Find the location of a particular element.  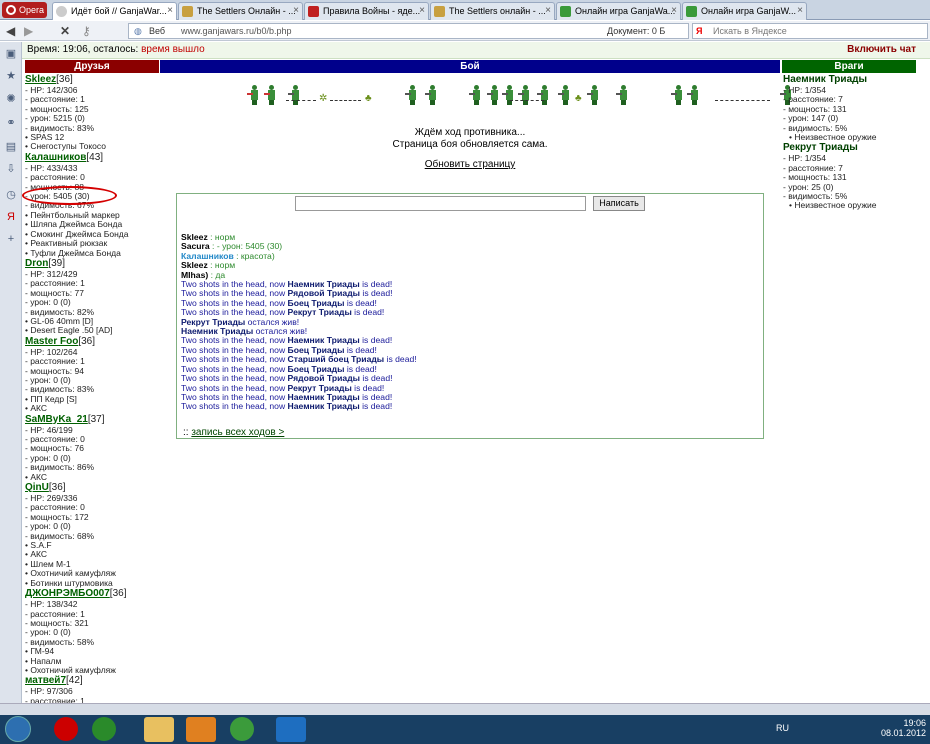

bush-icon: ♣ is located at coordinates (368, 98).